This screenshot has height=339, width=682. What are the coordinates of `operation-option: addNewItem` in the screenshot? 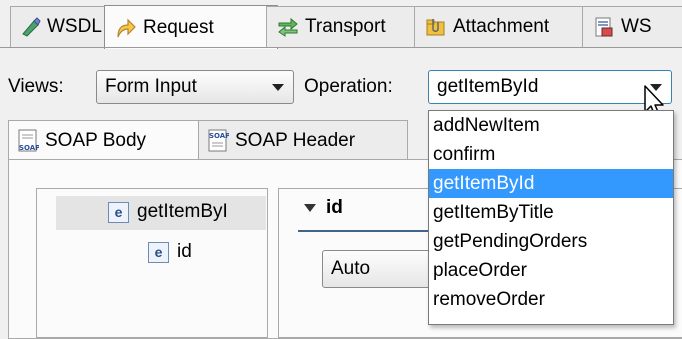 It's located at (551, 125).